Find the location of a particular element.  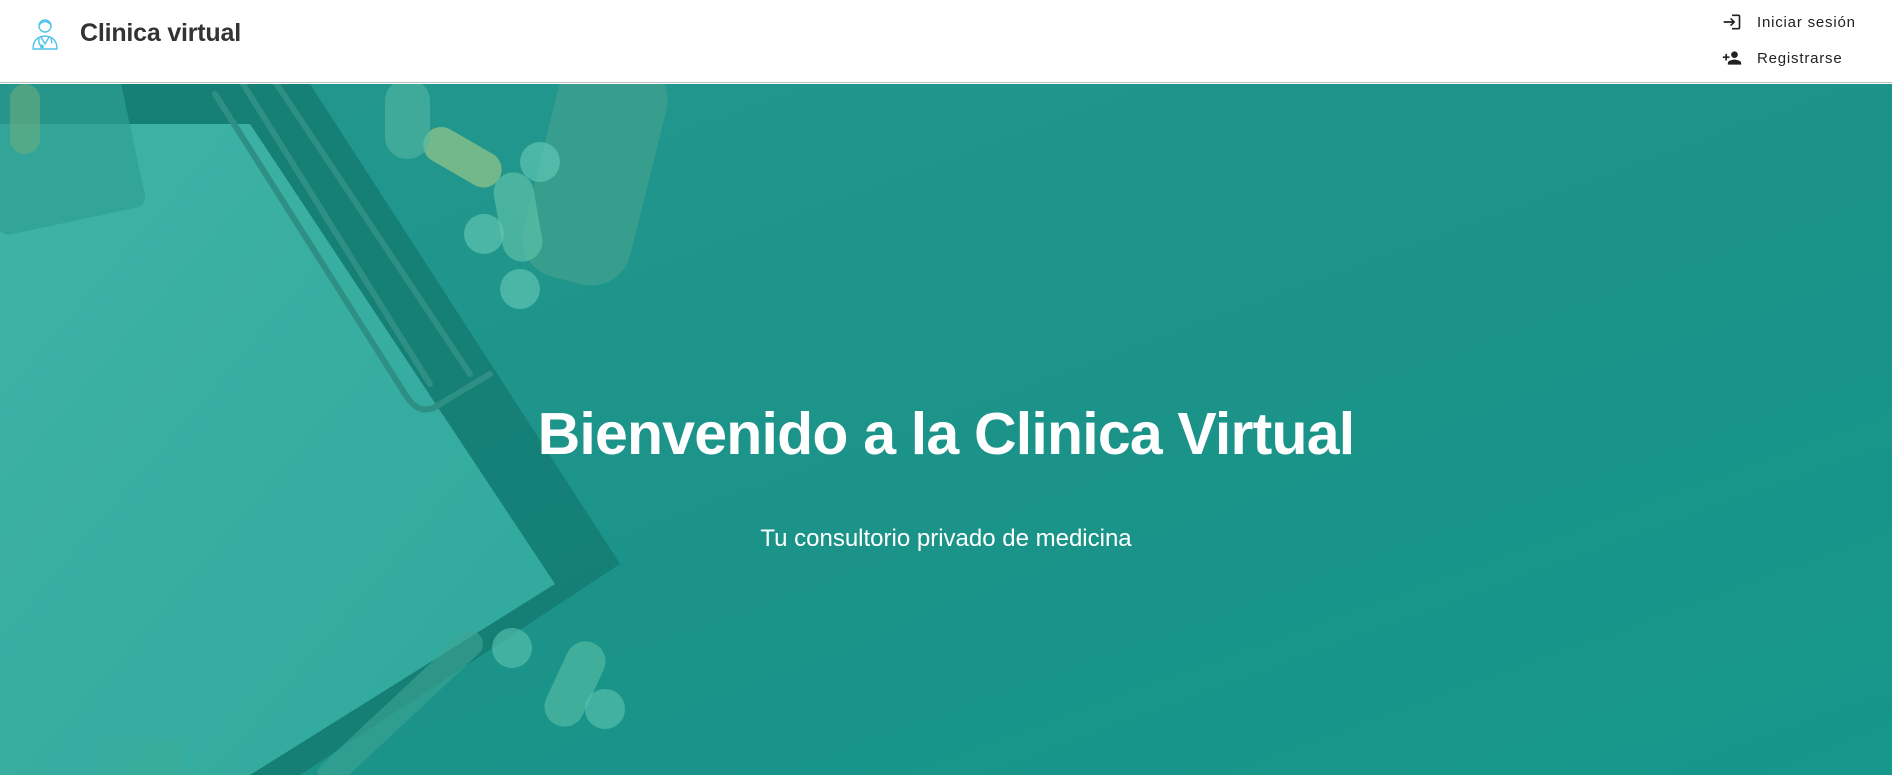

login-label: Iniciar sesión is located at coordinates (1806, 22).